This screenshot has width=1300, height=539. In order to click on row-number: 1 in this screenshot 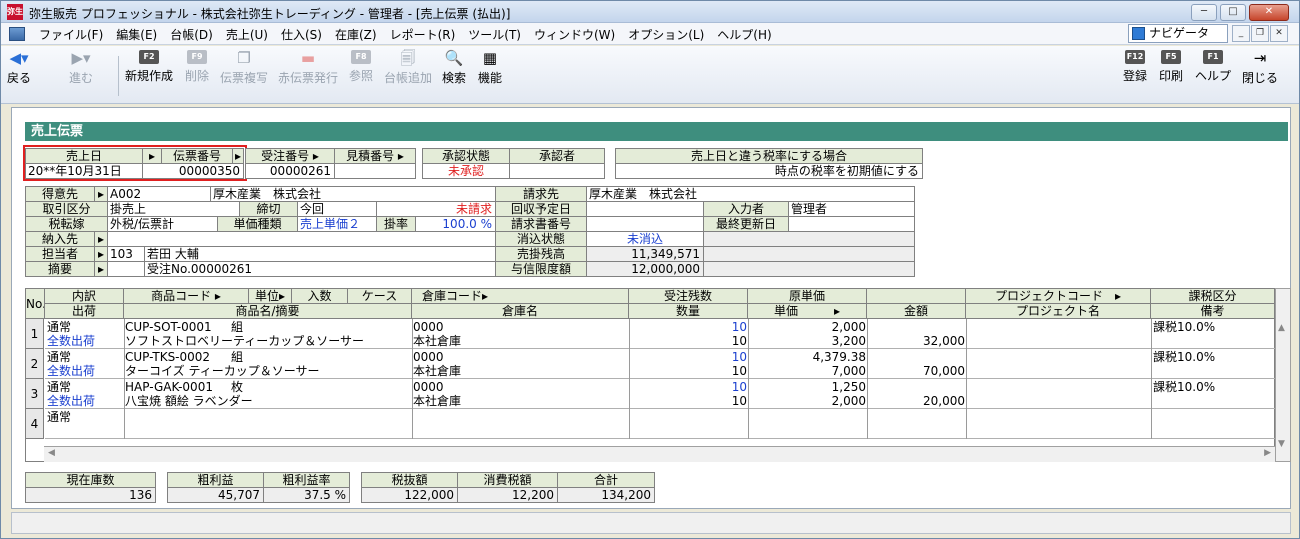, I will do `click(35, 334)`.